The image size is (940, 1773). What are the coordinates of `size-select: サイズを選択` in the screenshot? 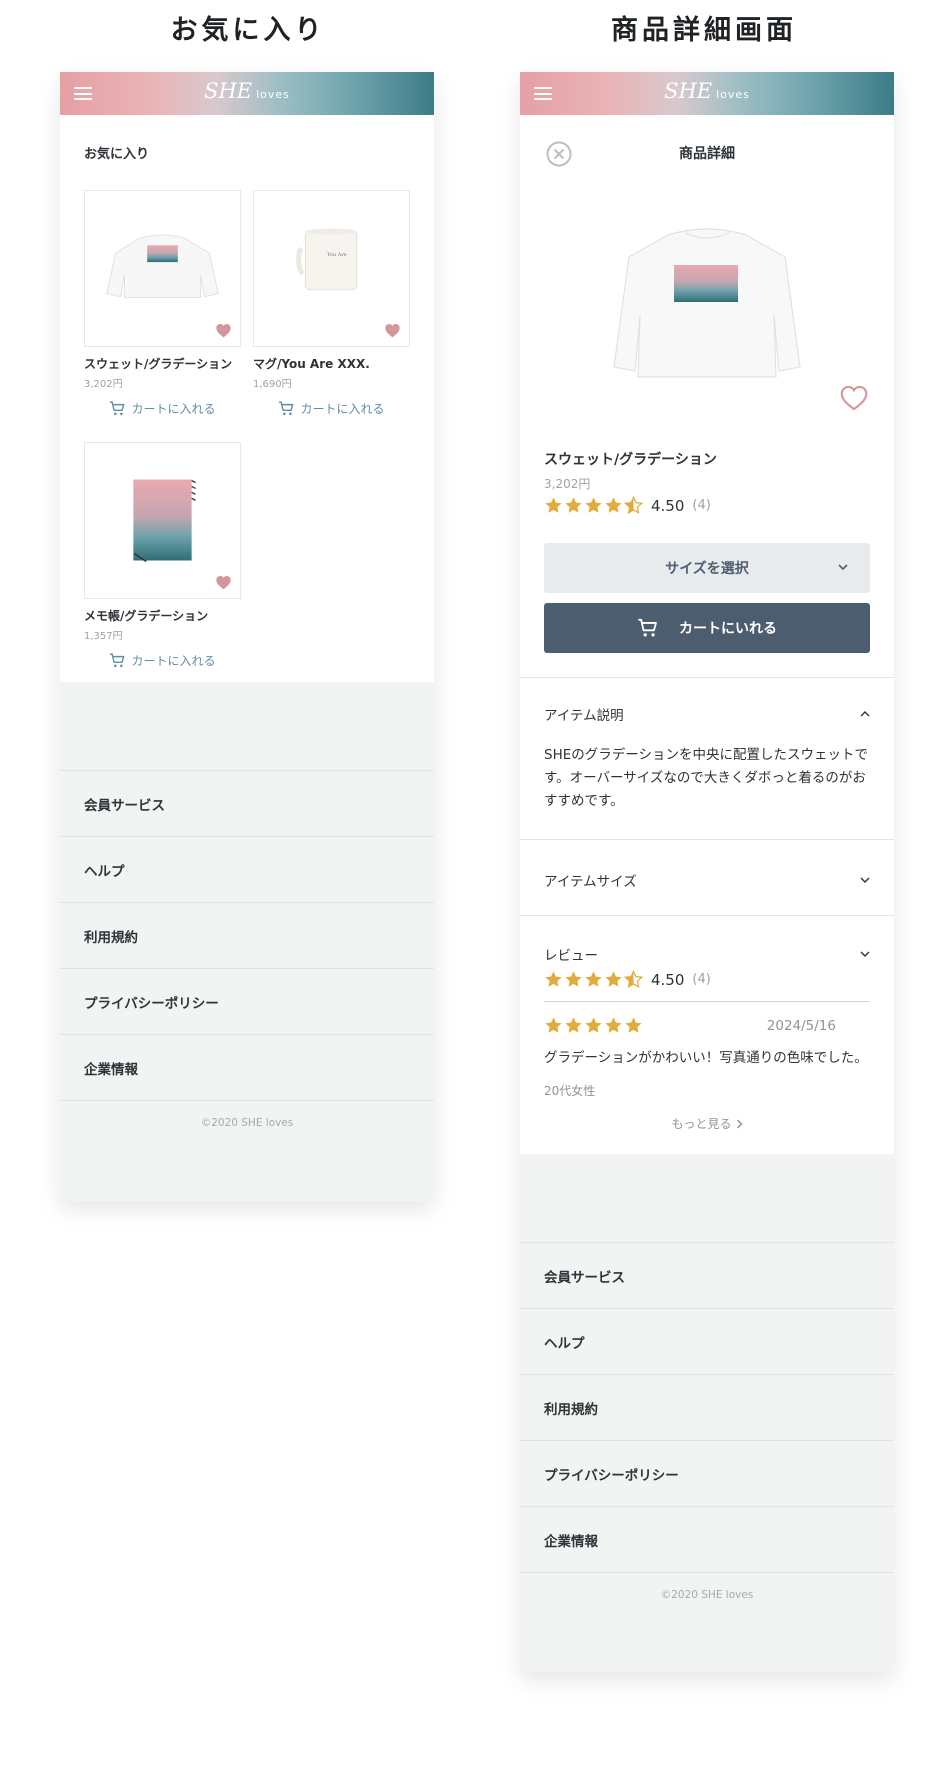 It's located at (707, 568).